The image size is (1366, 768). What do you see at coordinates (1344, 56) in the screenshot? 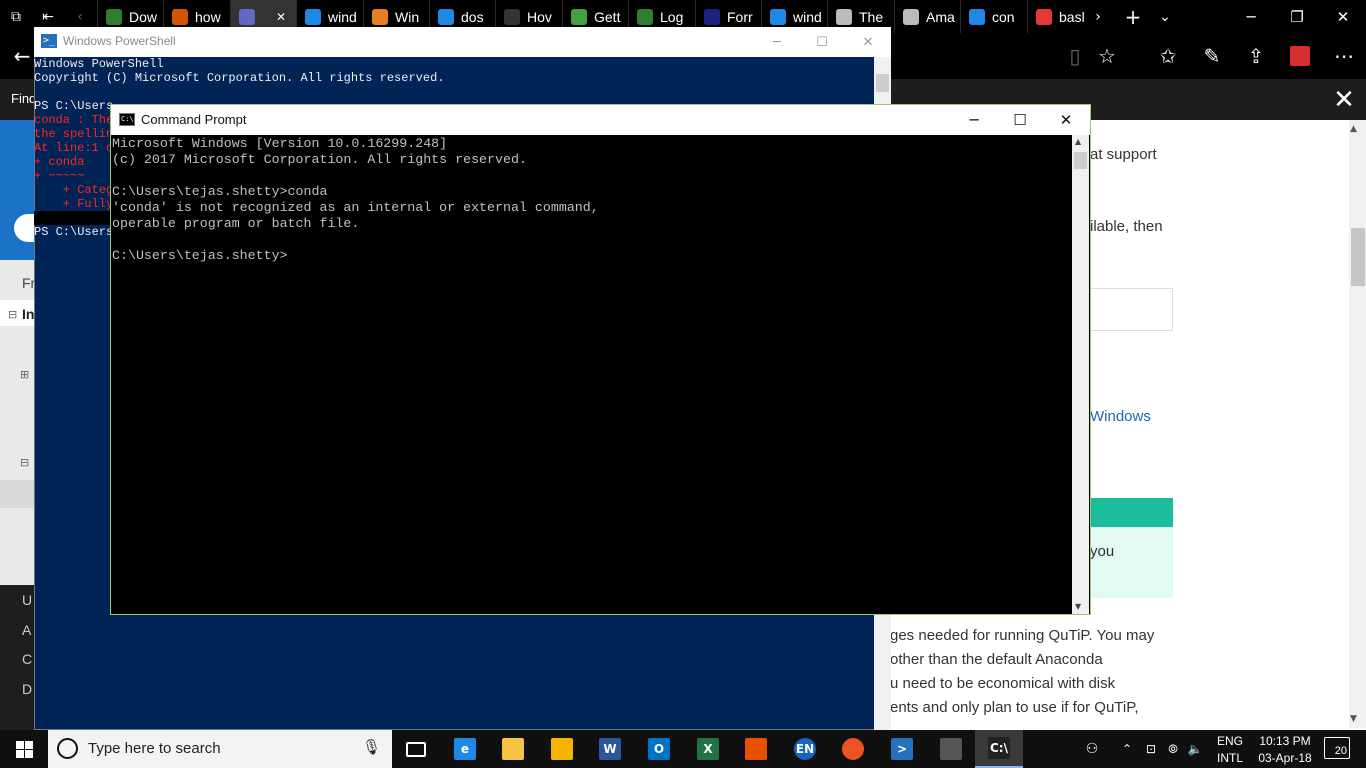
I see `more-menu-icon: ⋯` at bounding box center [1344, 56].